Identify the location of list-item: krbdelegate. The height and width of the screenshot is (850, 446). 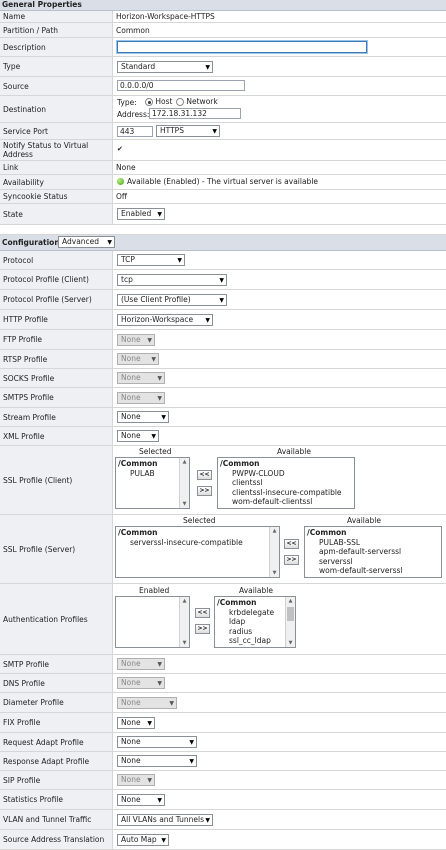
(255, 613).